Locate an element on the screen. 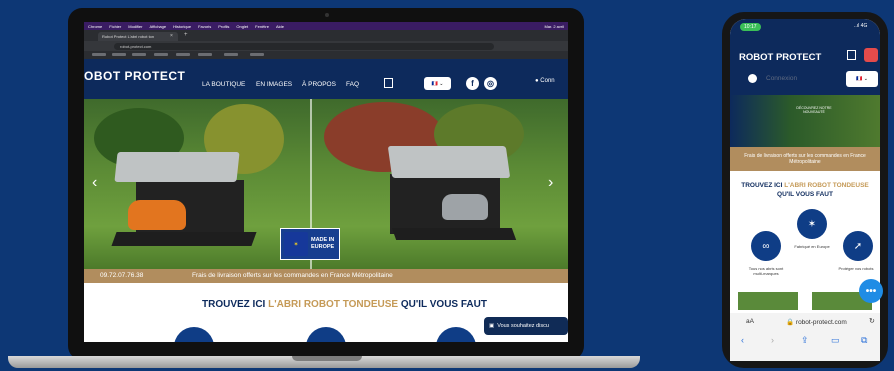  url-text: 🔒 robot-protect.com is located at coordinates (816, 322).